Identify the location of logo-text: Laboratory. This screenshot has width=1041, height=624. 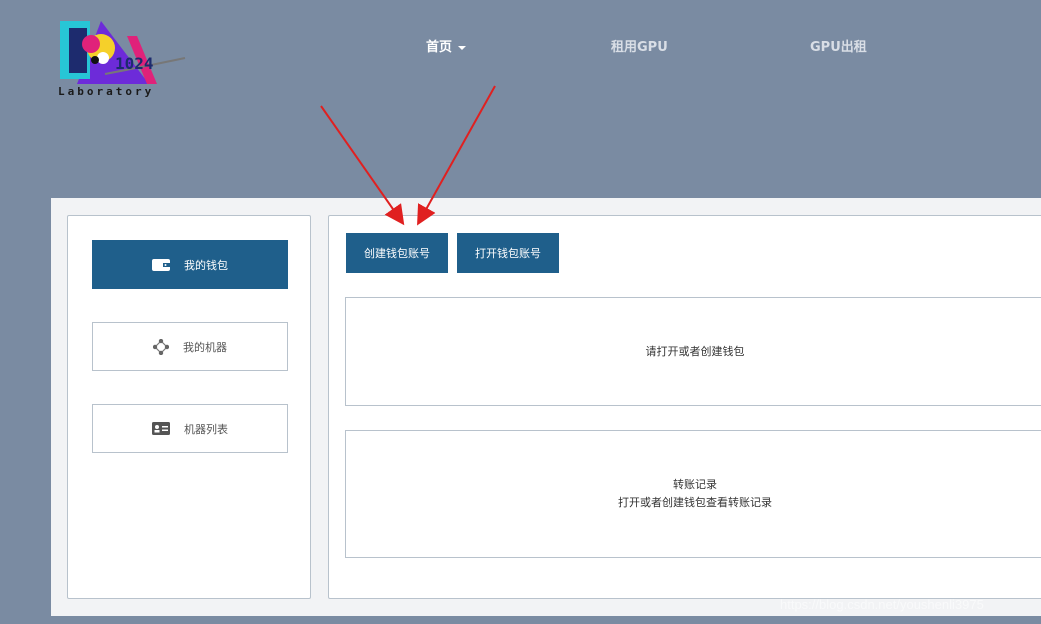
(106, 91).